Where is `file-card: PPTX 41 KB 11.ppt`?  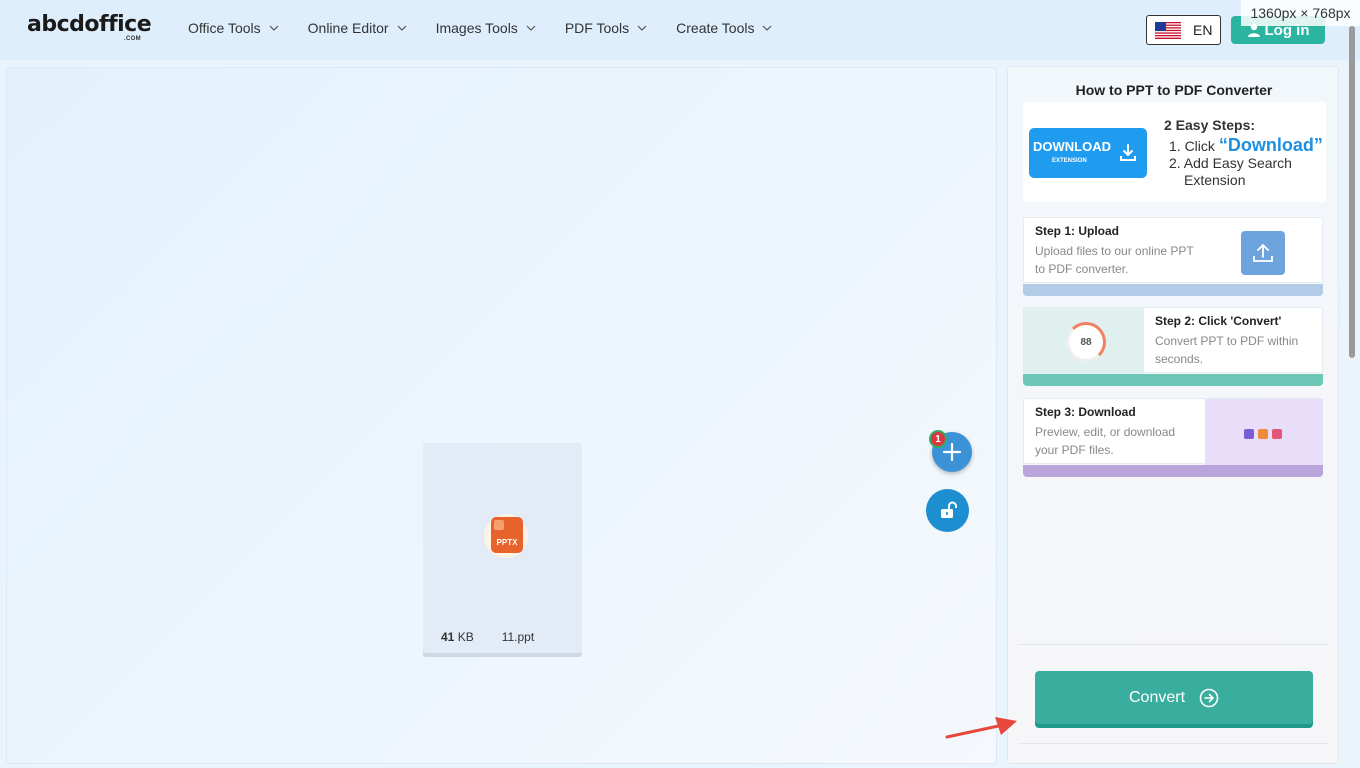
file-card: PPTX 41 KB 11.ppt is located at coordinates (502, 548).